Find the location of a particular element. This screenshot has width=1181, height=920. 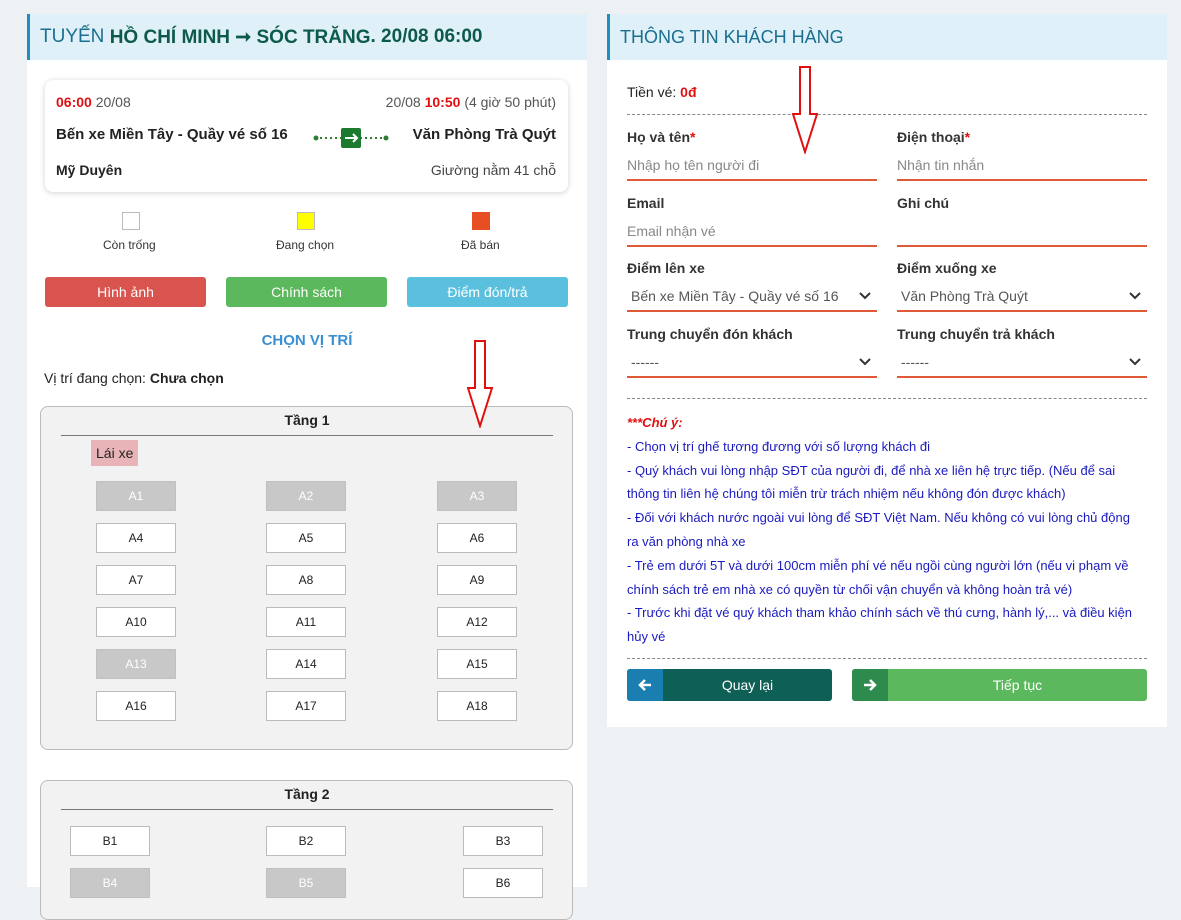

seat-a7: A7 is located at coordinates (136, 580).